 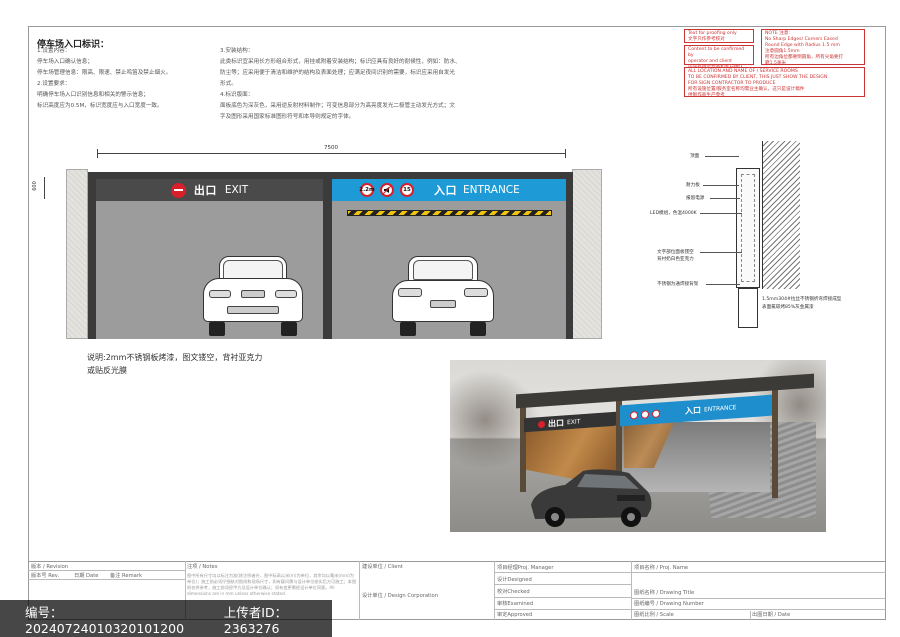 What do you see at coordinates (236, 190) in the screenshot?
I see `exit-en-label: EXIT` at bounding box center [236, 190].